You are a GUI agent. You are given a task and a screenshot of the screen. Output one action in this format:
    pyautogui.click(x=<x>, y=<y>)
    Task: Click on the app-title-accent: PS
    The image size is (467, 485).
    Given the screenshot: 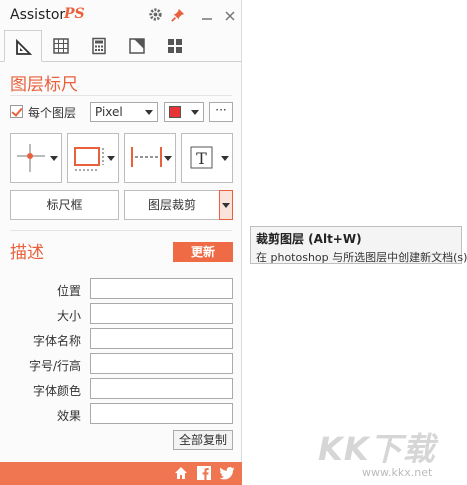 What is the action you would take?
    pyautogui.click(x=74, y=14)
    